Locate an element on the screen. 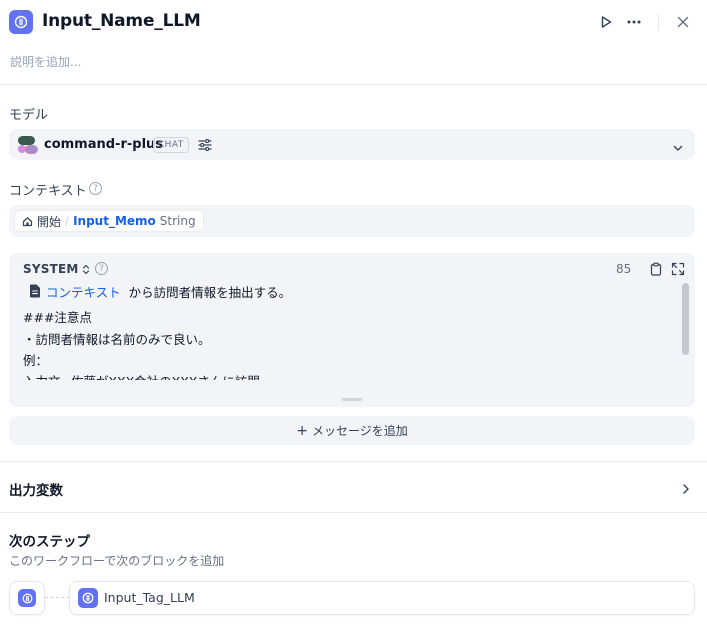 This screenshot has width=707, height=631. home-icon is located at coordinates (27, 221).